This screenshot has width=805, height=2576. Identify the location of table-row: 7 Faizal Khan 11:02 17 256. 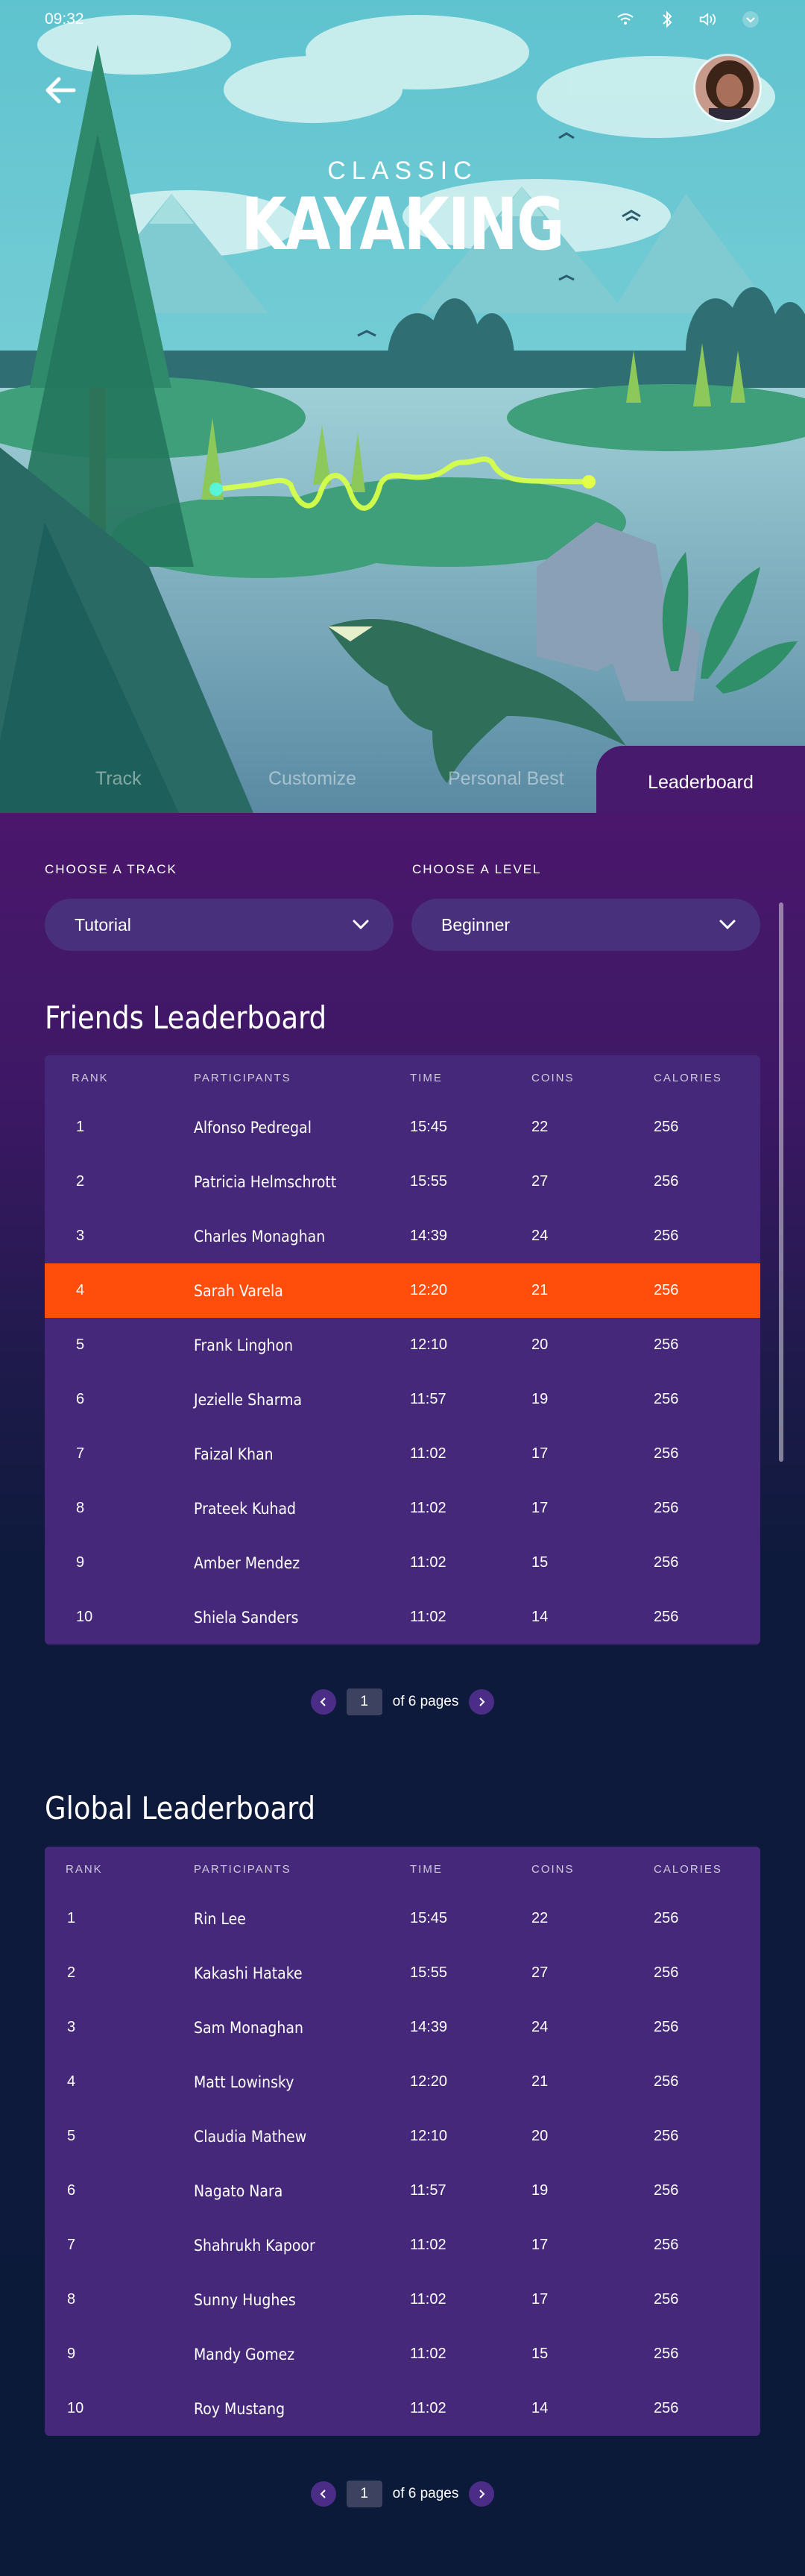
(402, 1454).